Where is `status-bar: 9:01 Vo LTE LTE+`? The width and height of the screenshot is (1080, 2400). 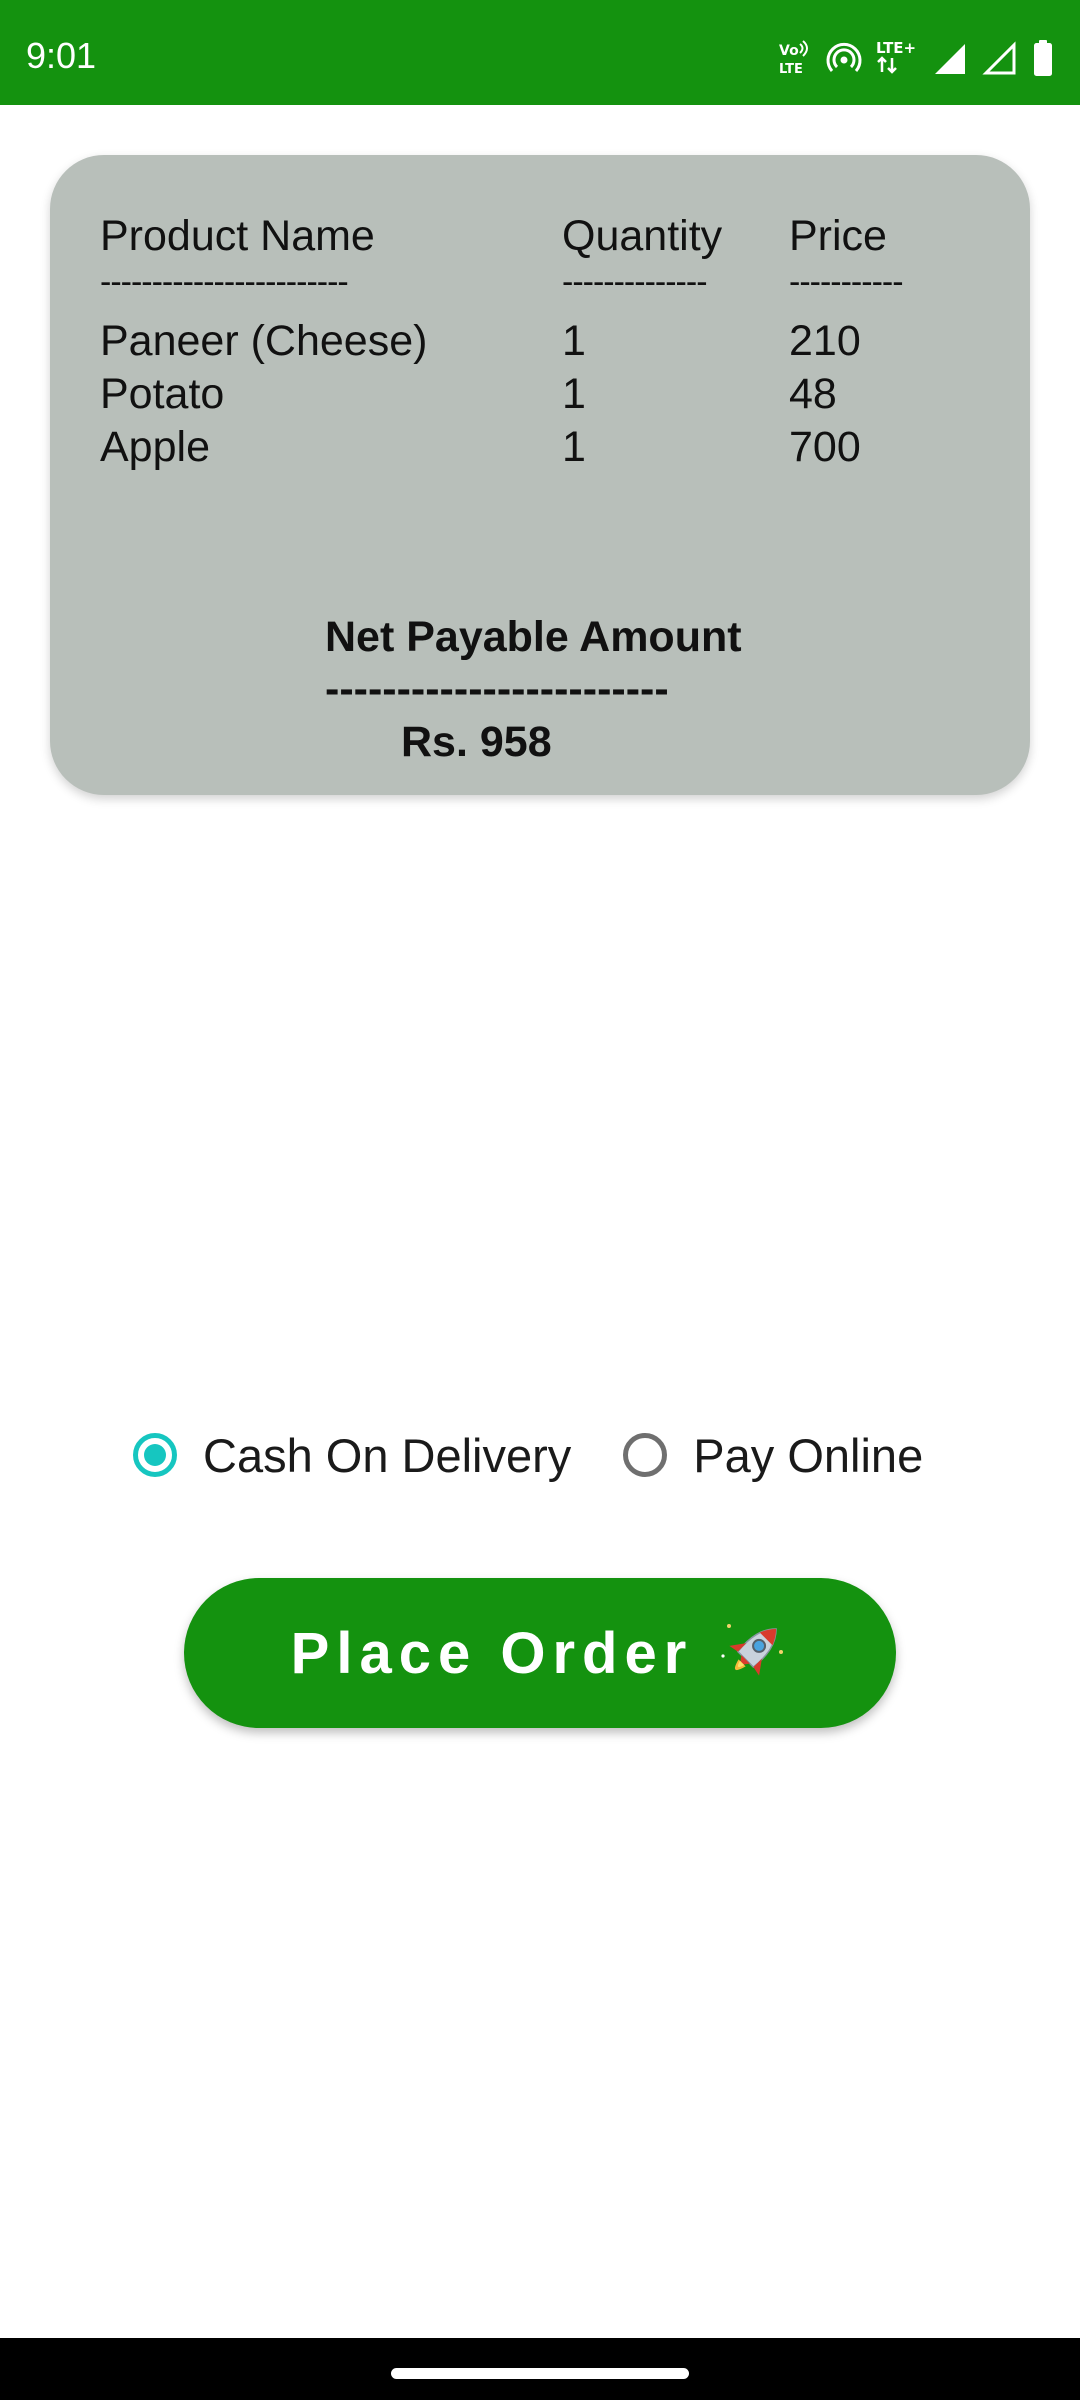 status-bar: 9:01 Vo LTE LTE+ is located at coordinates (540, 52).